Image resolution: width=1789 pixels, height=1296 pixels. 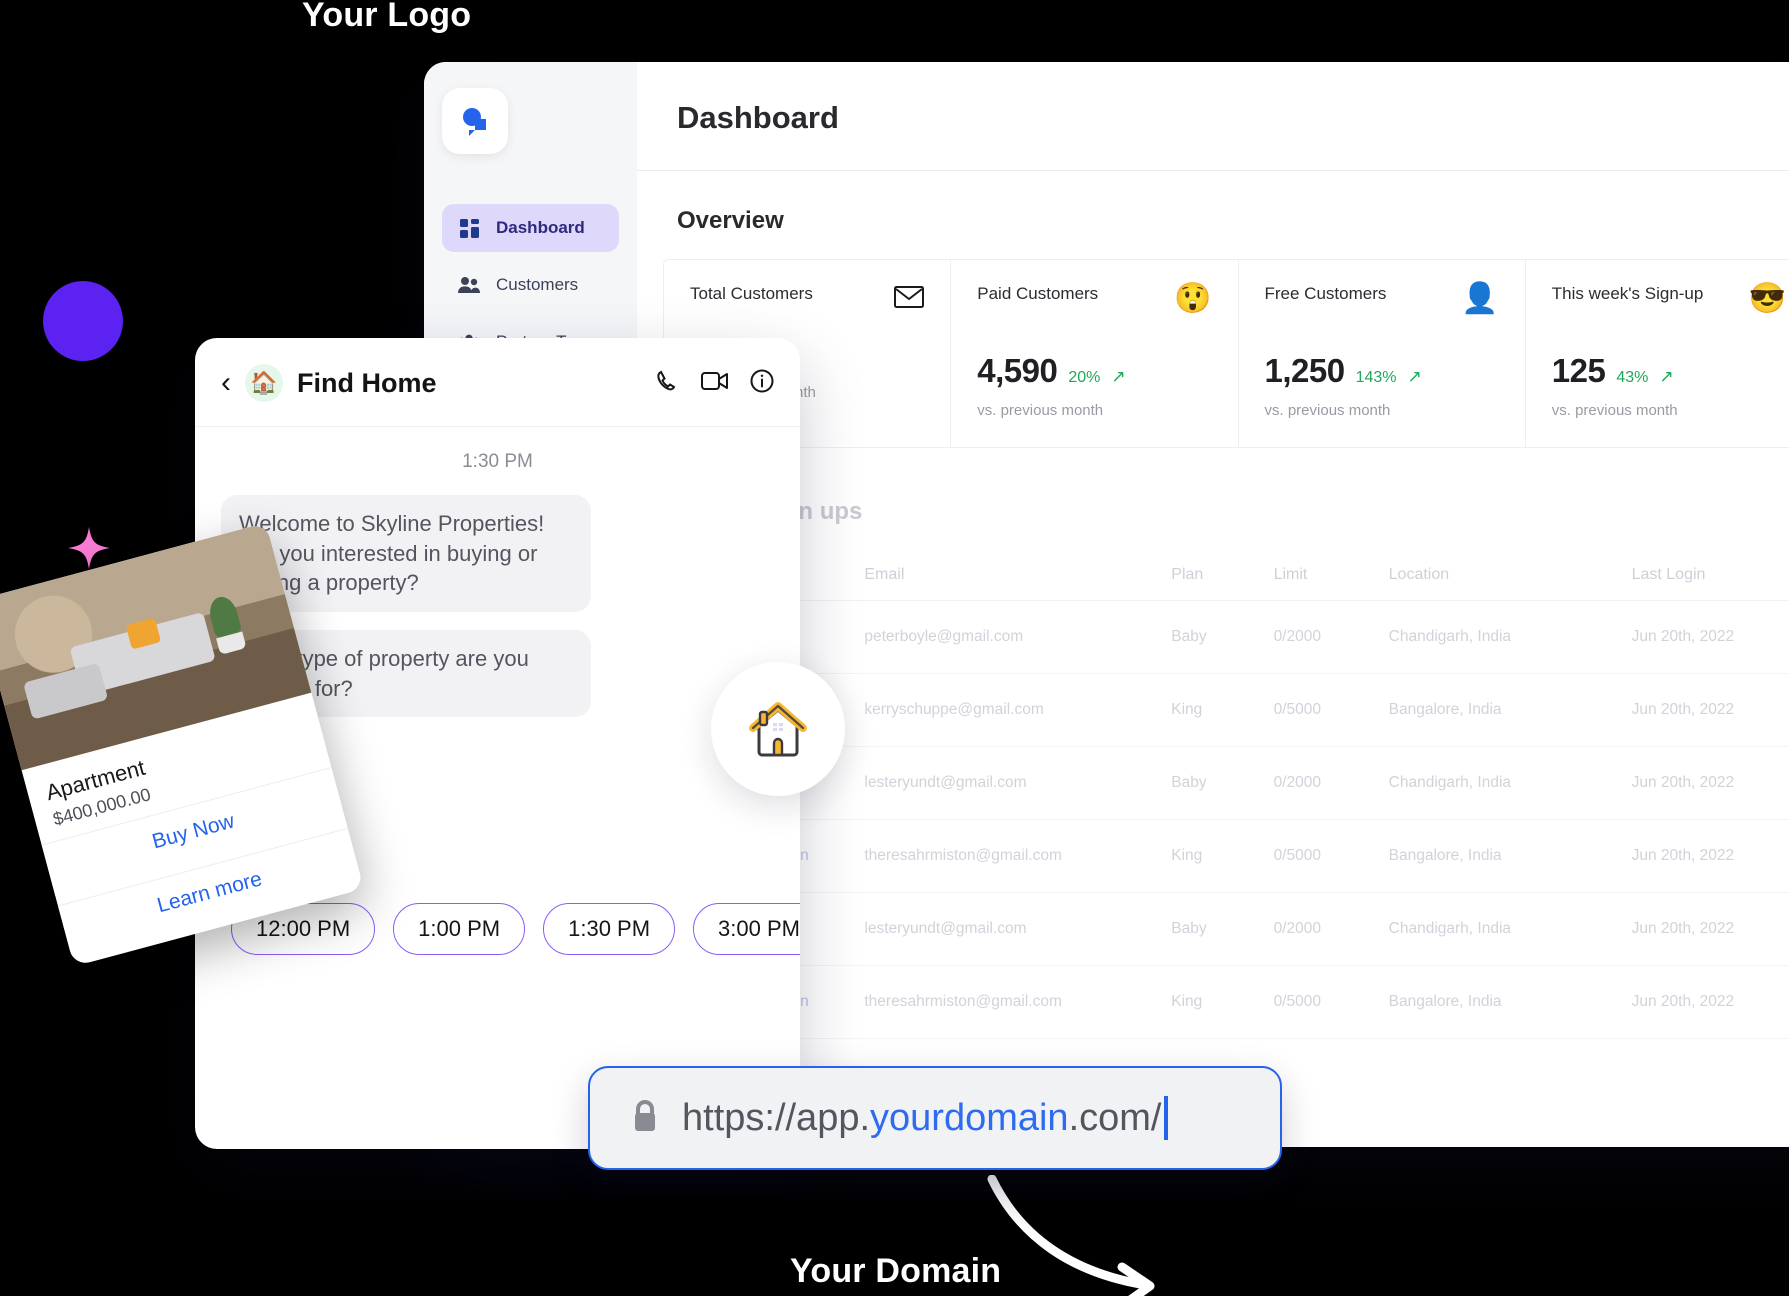 What do you see at coordinates (1325, 293) in the screenshot?
I see `stat-label: Free Customers` at bounding box center [1325, 293].